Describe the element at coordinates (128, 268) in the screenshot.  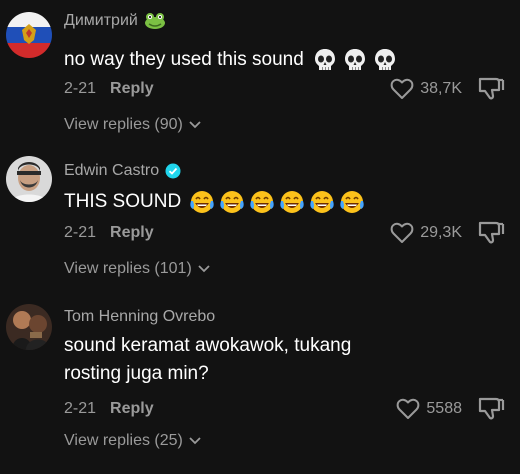
I see `view-replies-label: View replies (101)` at that location.